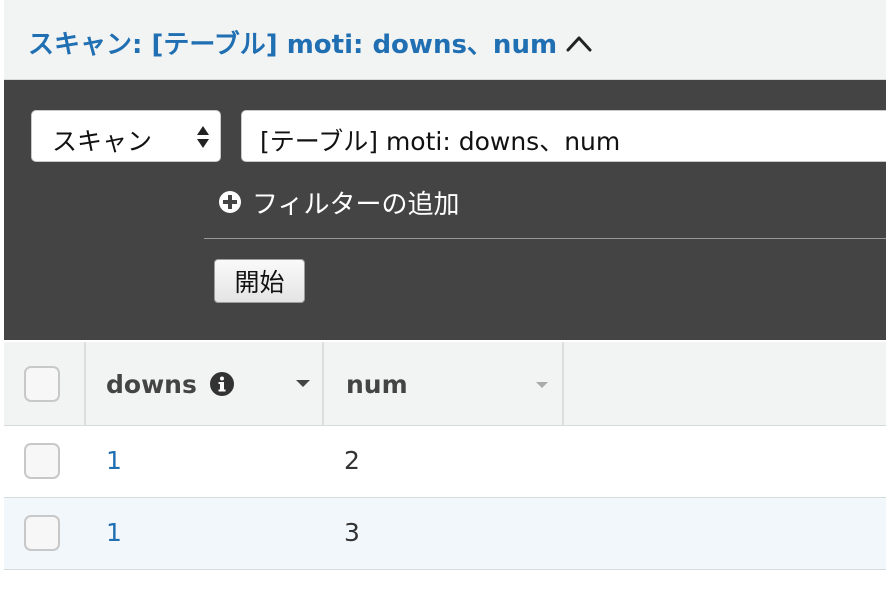  I want to click on column-header-num: num, so click(451, 384).